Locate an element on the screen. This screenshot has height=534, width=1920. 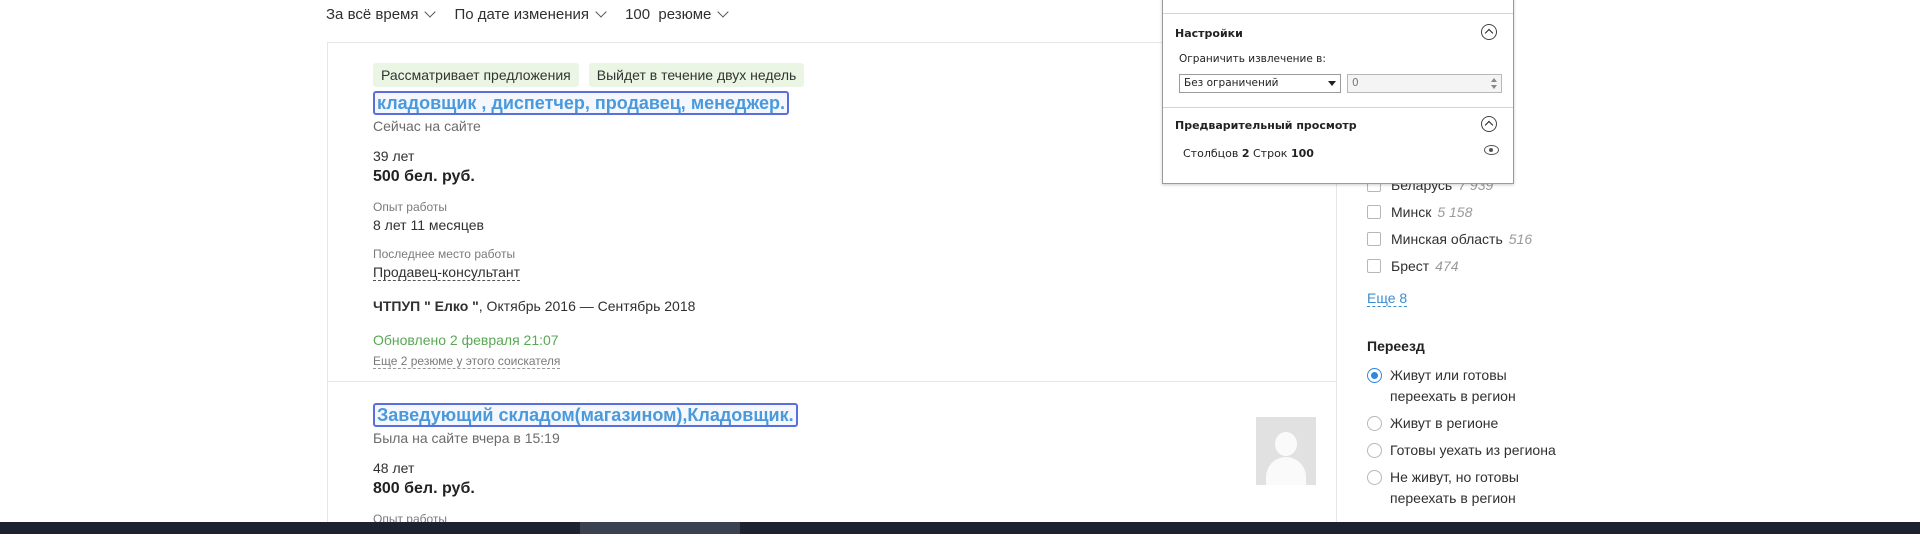
region-name: Минск is located at coordinates (1411, 212).